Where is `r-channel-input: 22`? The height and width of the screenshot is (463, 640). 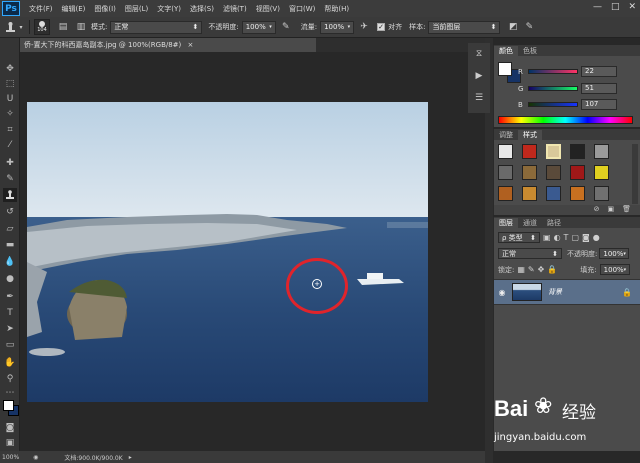 r-channel-input: 22 is located at coordinates (599, 71).